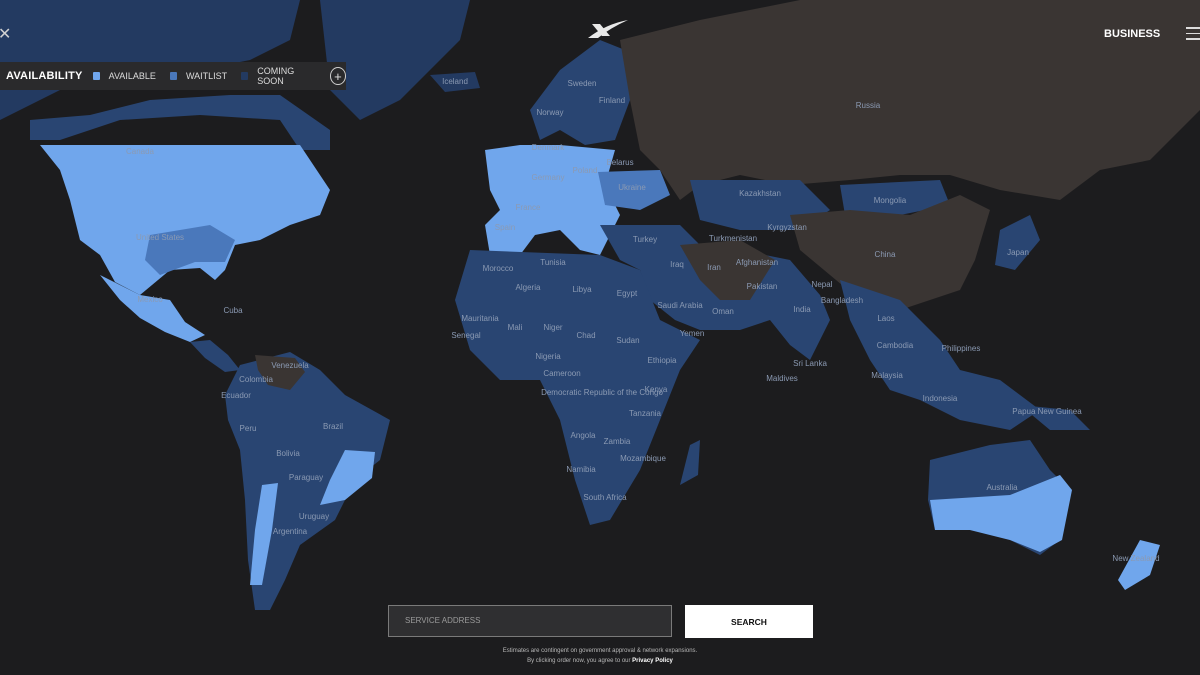  What do you see at coordinates (585, 170) in the screenshot?
I see `country-label-poland: Poland` at bounding box center [585, 170].